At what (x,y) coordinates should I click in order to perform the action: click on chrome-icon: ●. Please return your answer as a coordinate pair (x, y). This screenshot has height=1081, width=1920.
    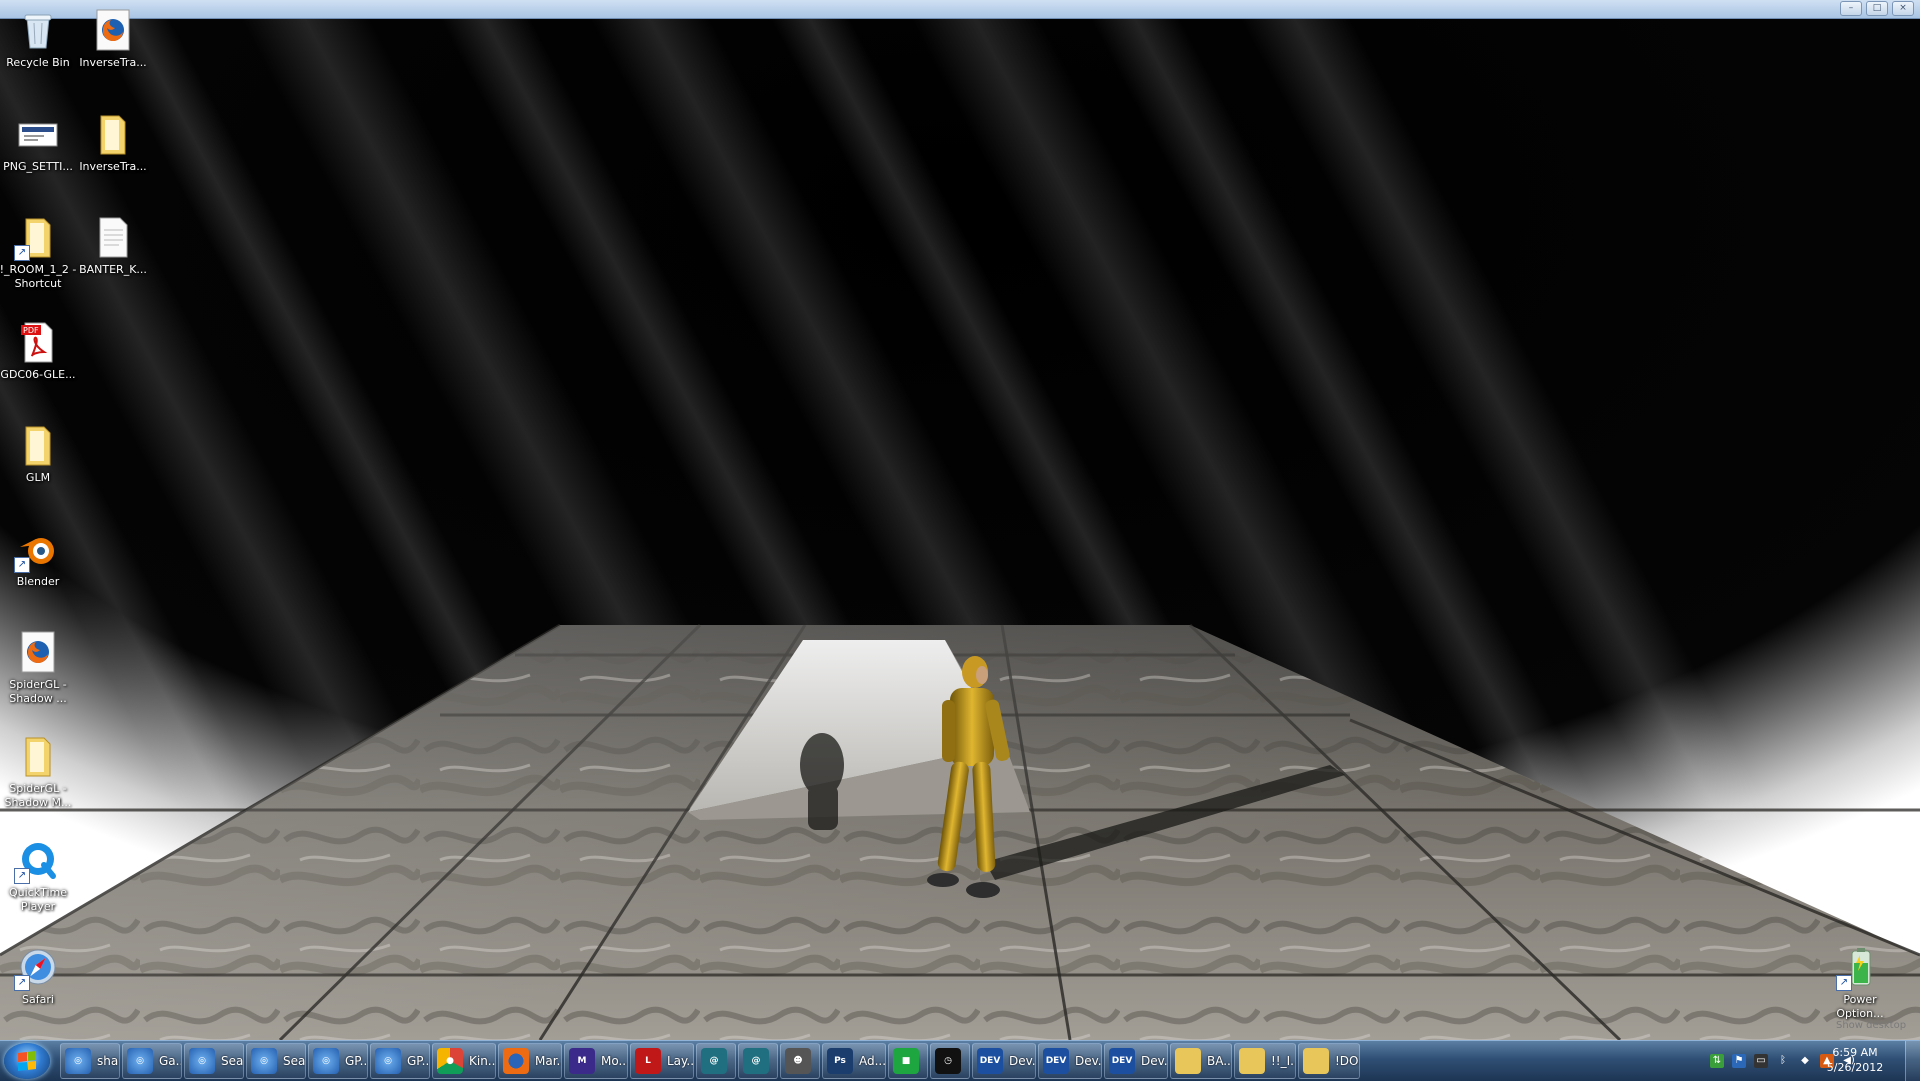
    Looking at the image, I should click on (450, 1061).